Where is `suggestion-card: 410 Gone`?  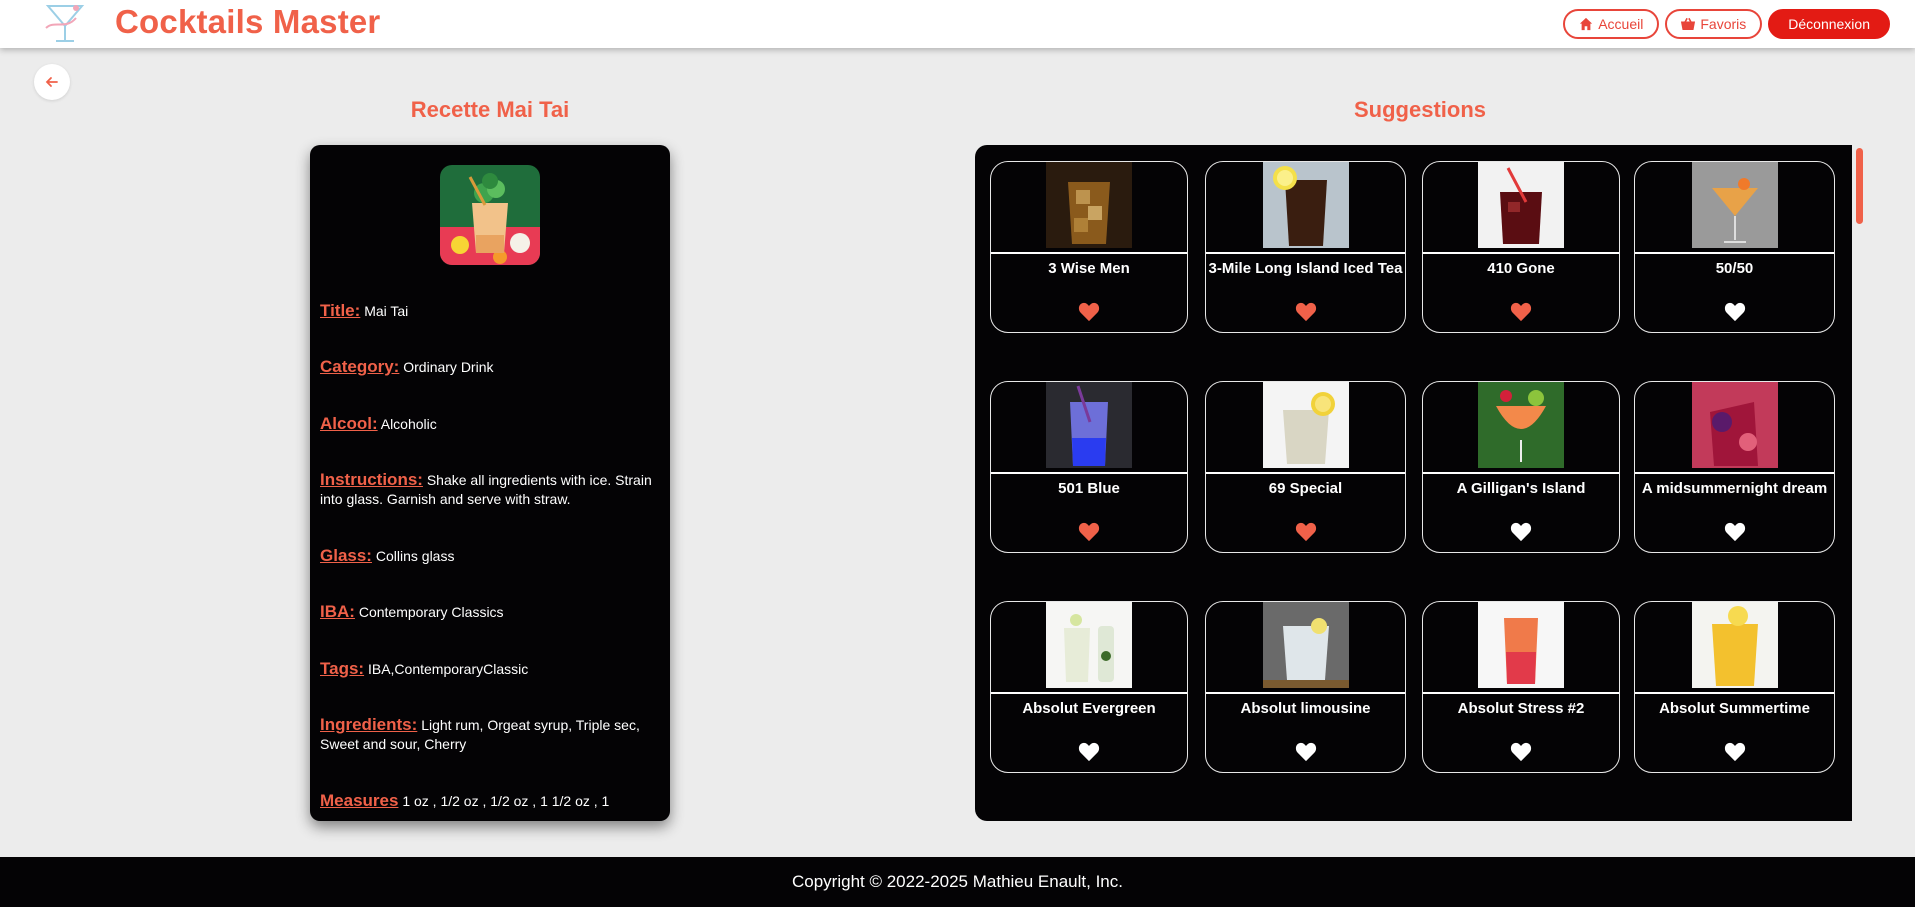 suggestion-card: 410 Gone is located at coordinates (1521, 247).